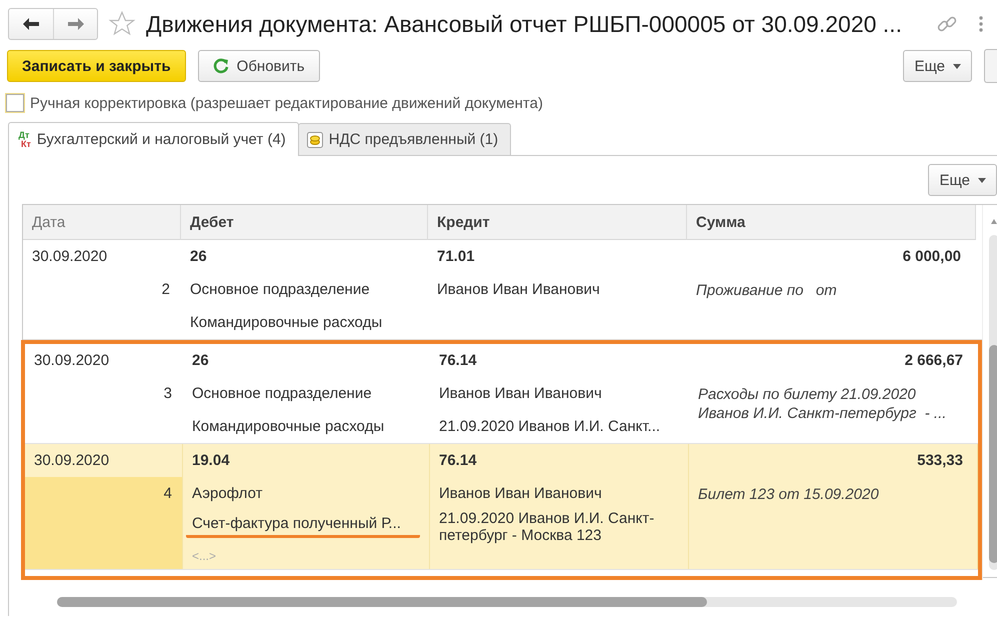  Describe the element at coordinates (981, 24) in the screenshot. I see `more-icon` at that location.